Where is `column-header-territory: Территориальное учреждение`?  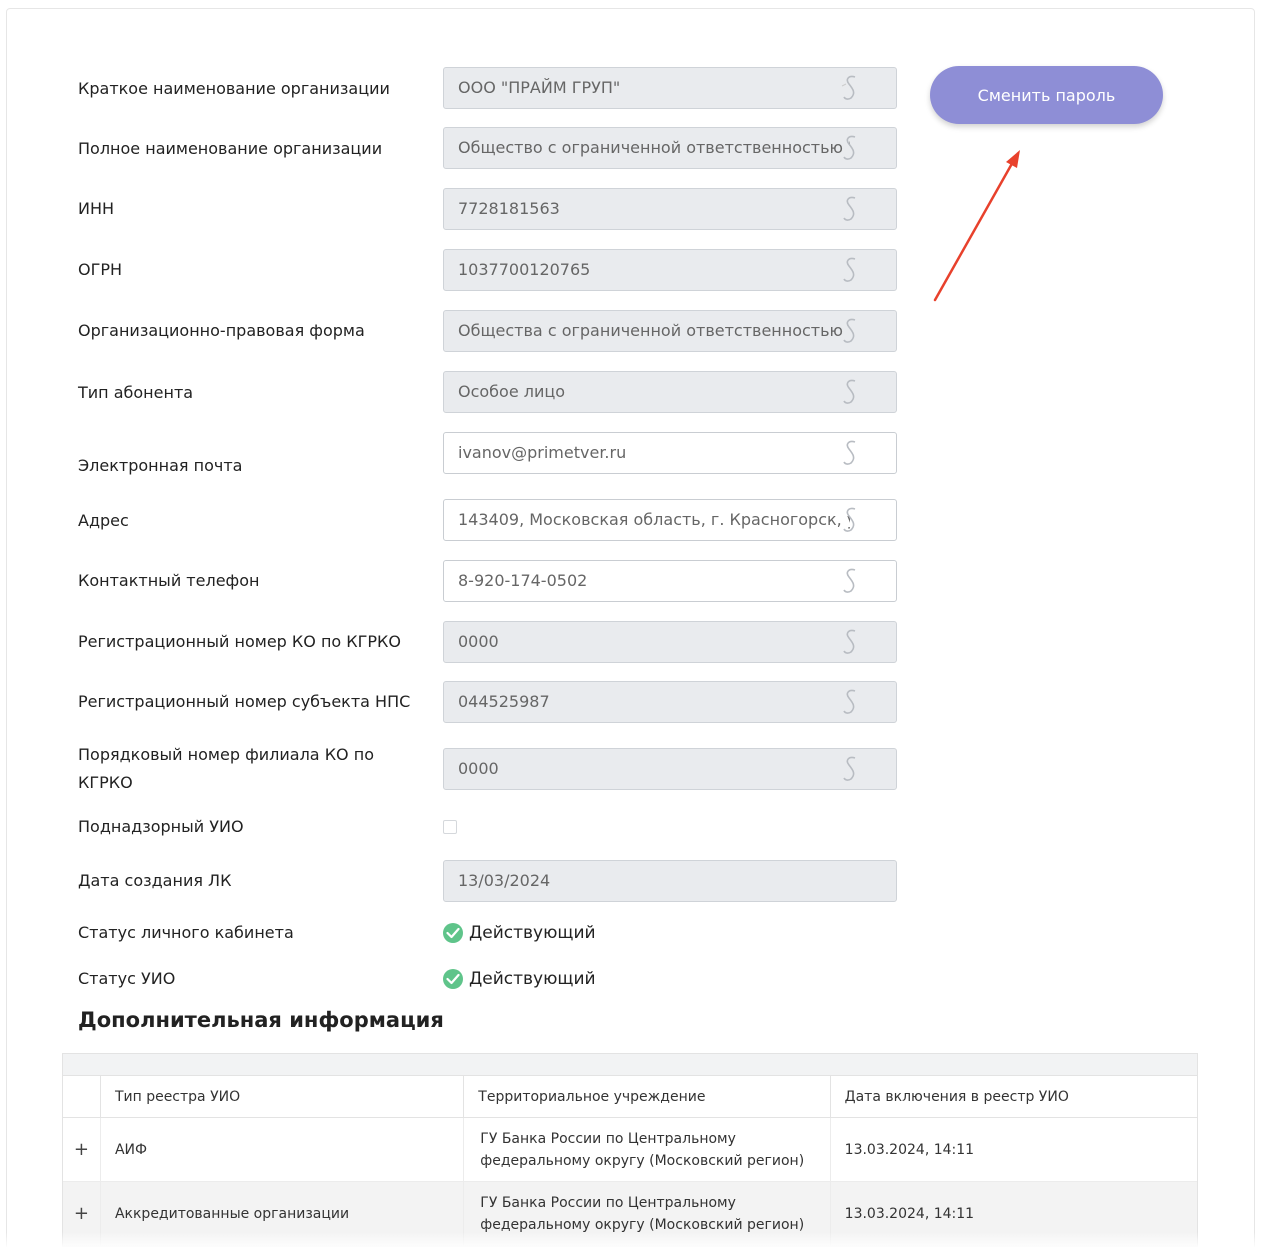 column-header-territory: Территориальное учреждение is located at coordinates (647, 1096).